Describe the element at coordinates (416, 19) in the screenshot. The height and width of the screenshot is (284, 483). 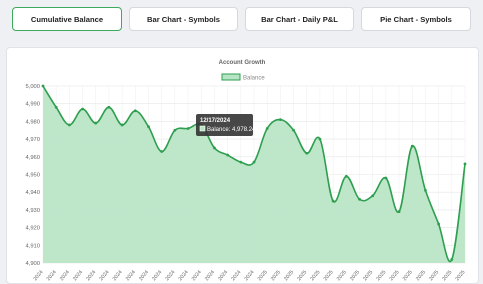
I see `tab-pie-chart-symbols: Pie Chart - Symbols` at that location.